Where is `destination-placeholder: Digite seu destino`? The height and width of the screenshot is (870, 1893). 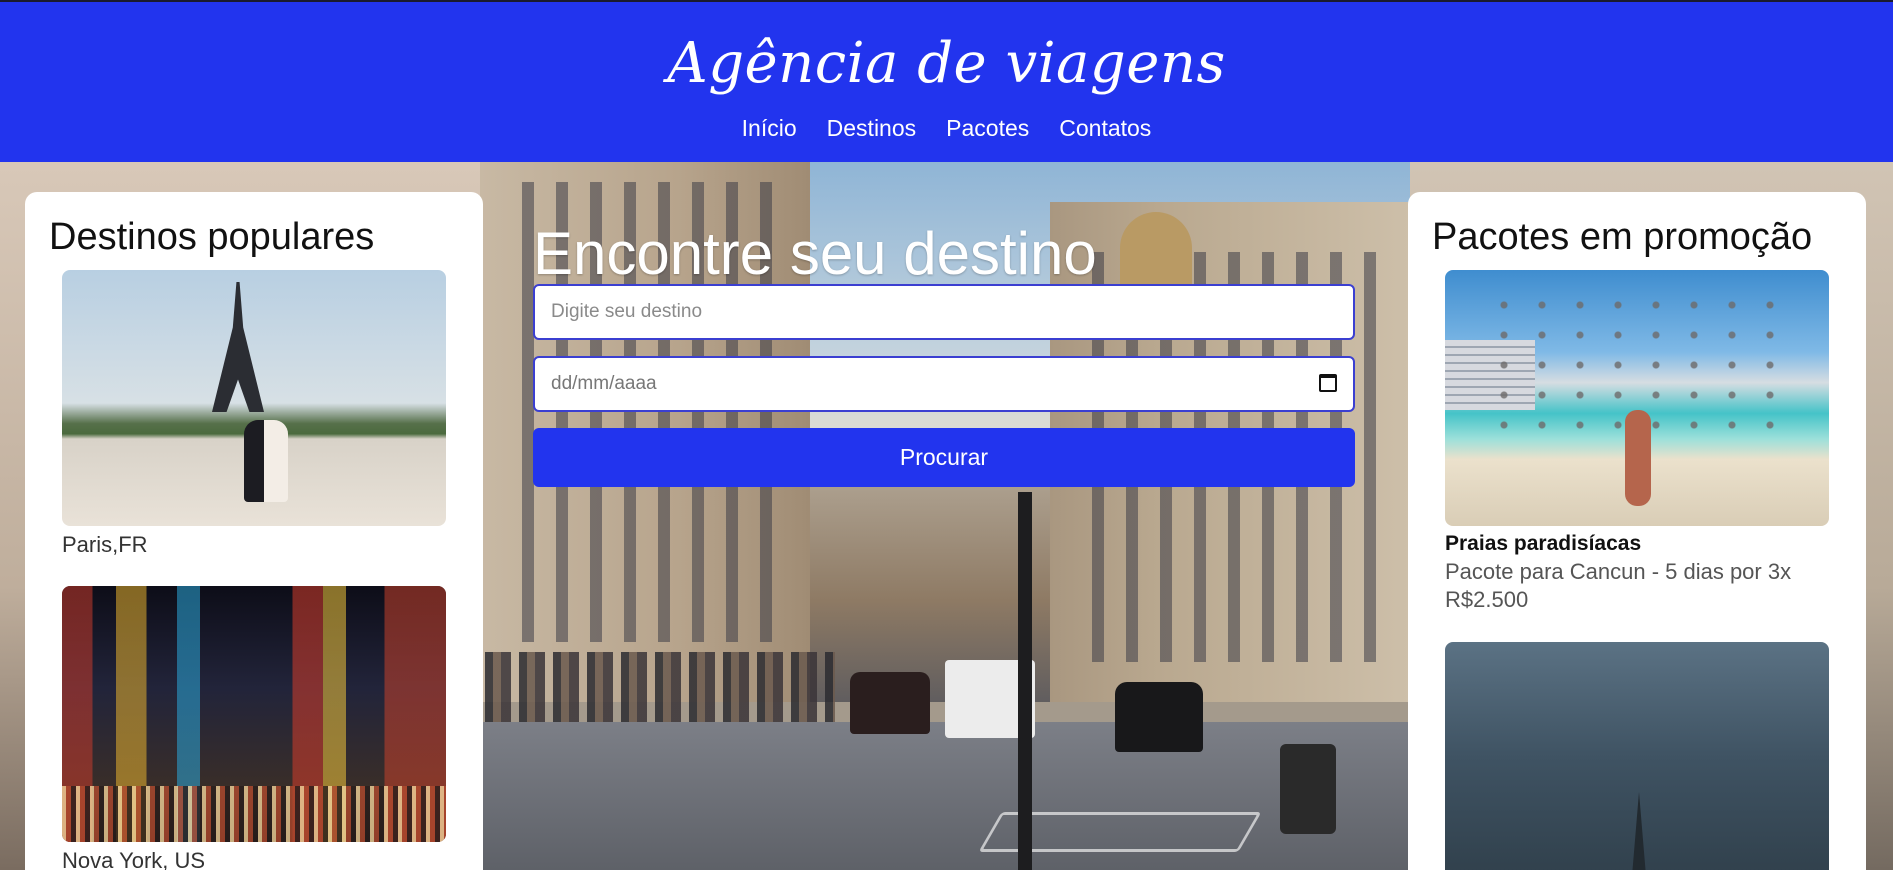 destination-placeholder: Digite seu destino is located at coordinates (627, 311).